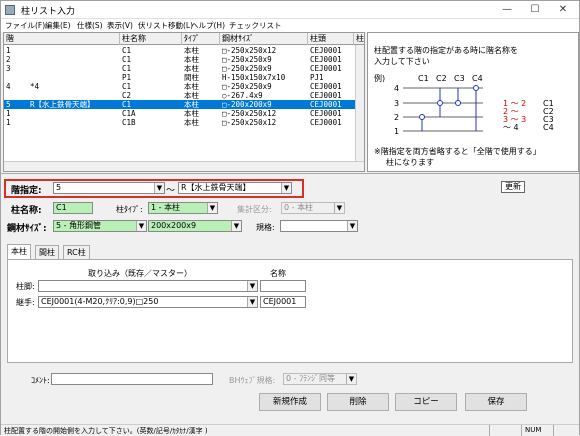 This screenshot has width=580, height=436. Describe the element at coordinates (496, 402) in the screenshot. I see `save-button: 保存` at that location.